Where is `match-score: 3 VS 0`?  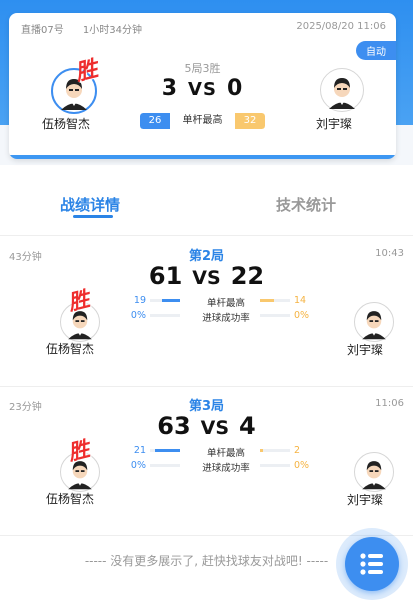 match-score: 3 VS 0 is located at coordinates (202, 88).